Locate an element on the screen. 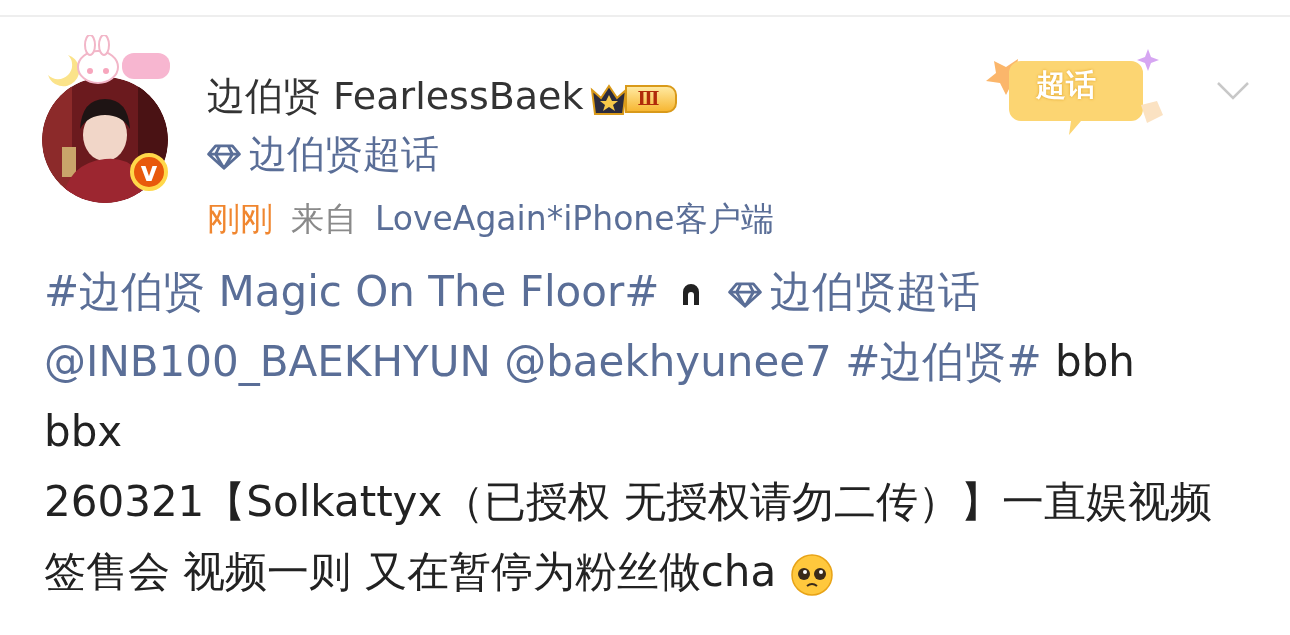 Image resolution: width=1290 pixels, height=635 pixels. level-badge: Ⅲ is located at coordinates (651, 98).